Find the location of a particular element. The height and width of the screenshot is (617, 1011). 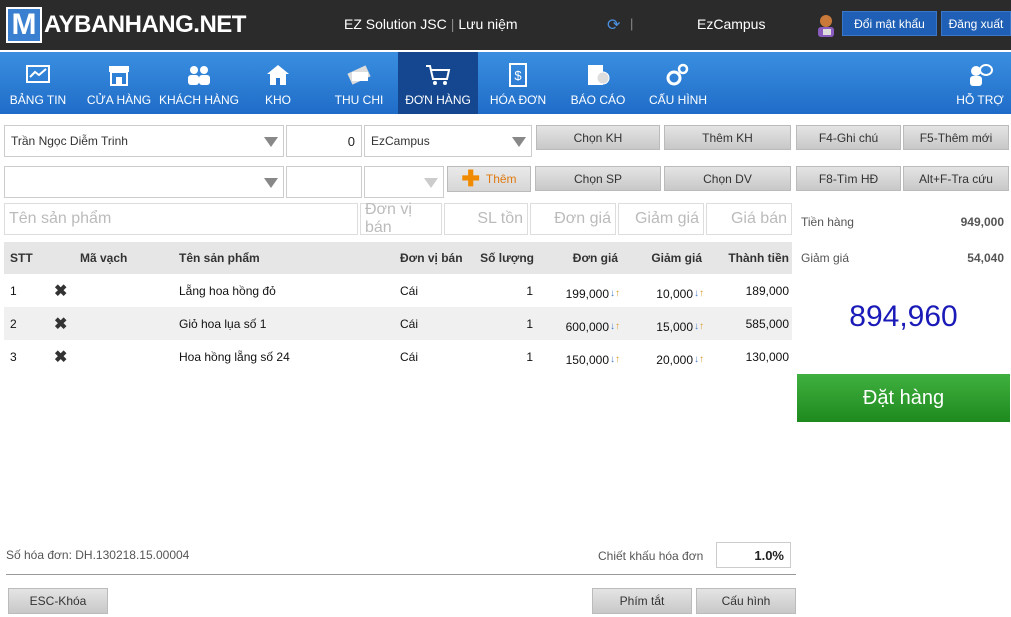

col-barcode: Mã vạch is located at coordinates (104, 258).